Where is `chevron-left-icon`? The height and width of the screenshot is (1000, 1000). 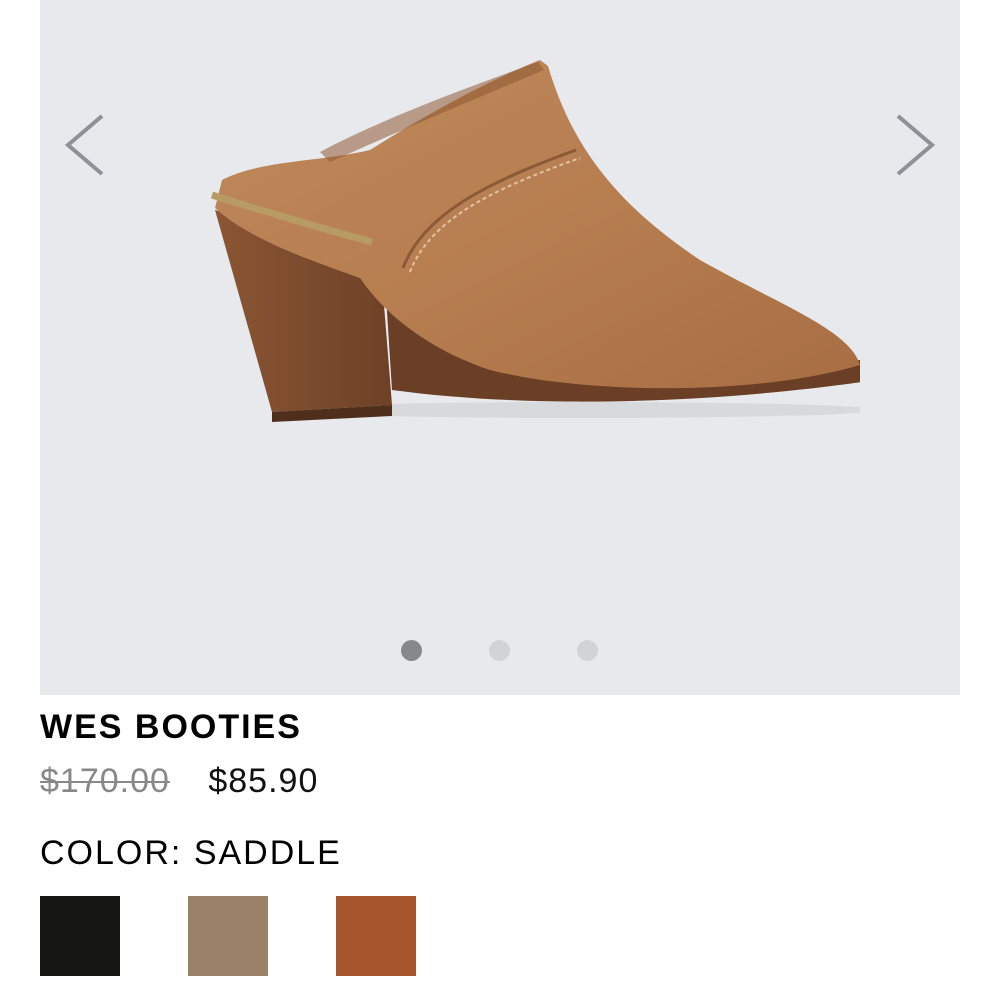 chevron-left-icon is located at coordinates (84, 145).